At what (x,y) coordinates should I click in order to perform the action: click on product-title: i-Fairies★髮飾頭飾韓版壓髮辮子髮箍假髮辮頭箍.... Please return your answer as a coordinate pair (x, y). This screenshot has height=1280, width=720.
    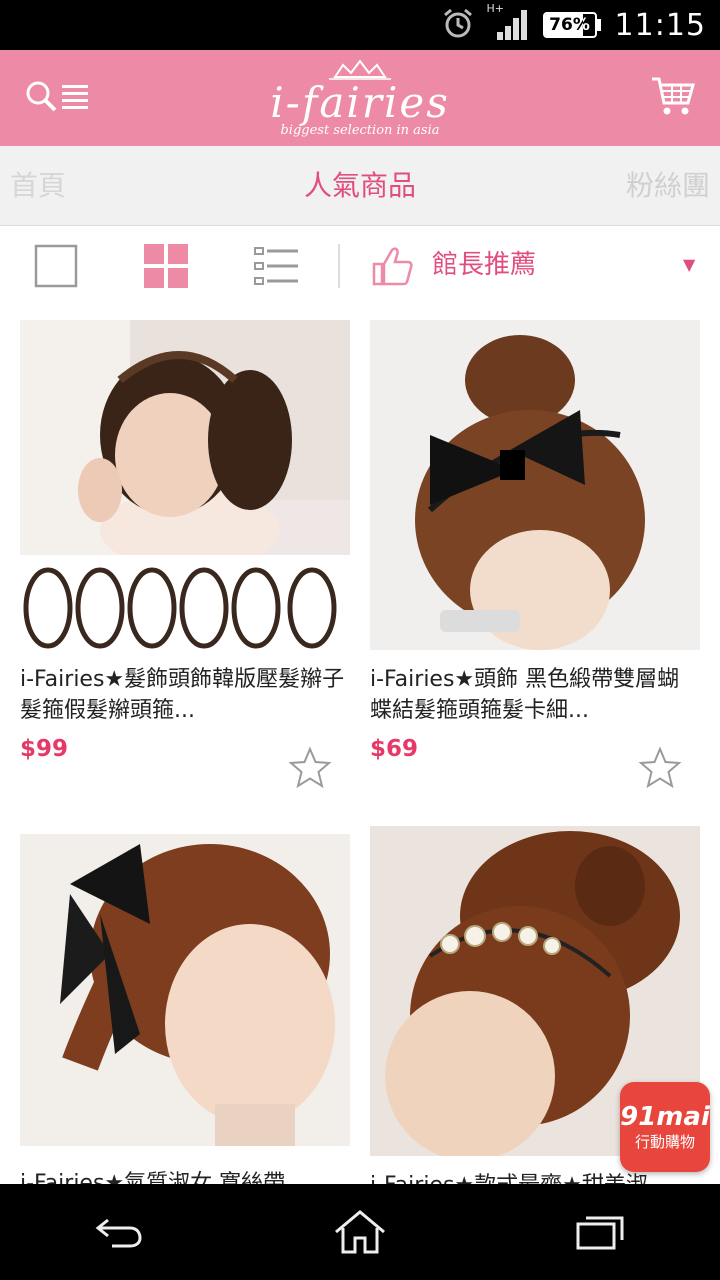
    Looking at the image, I should click on (185, 695).